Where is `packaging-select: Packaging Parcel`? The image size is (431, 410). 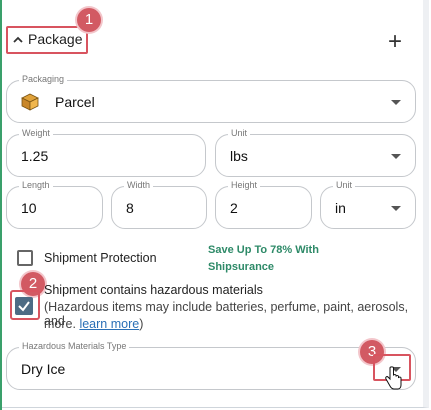 packaging-select: Packaging Parcel is located at coordinates (211, 98).